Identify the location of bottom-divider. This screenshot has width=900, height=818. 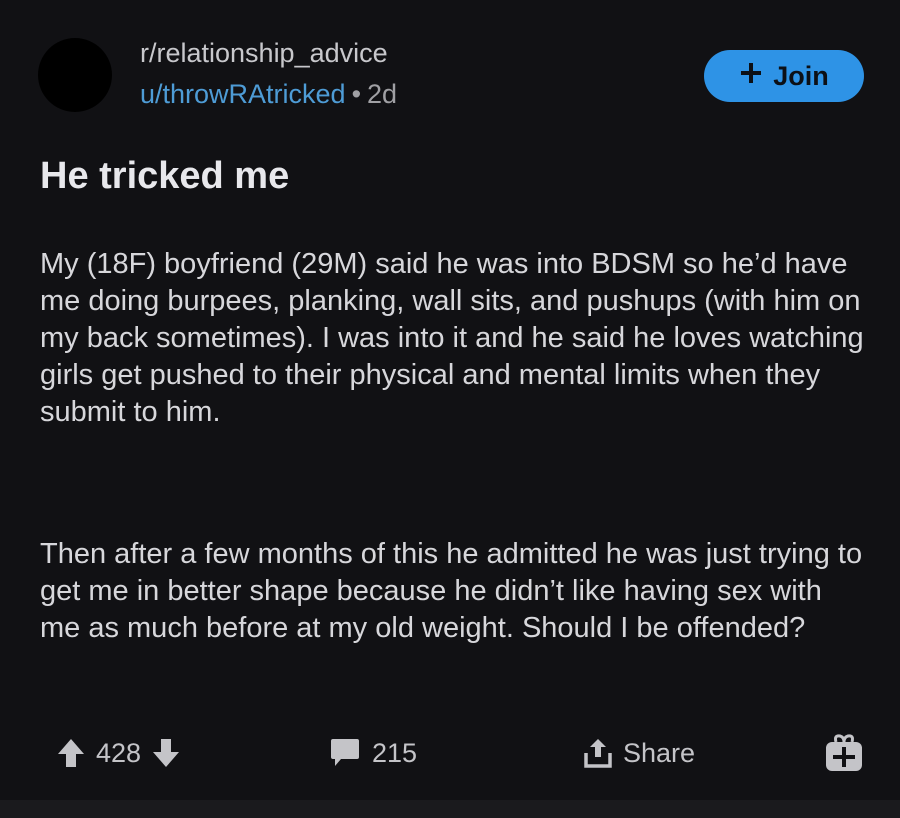
(450, 809).